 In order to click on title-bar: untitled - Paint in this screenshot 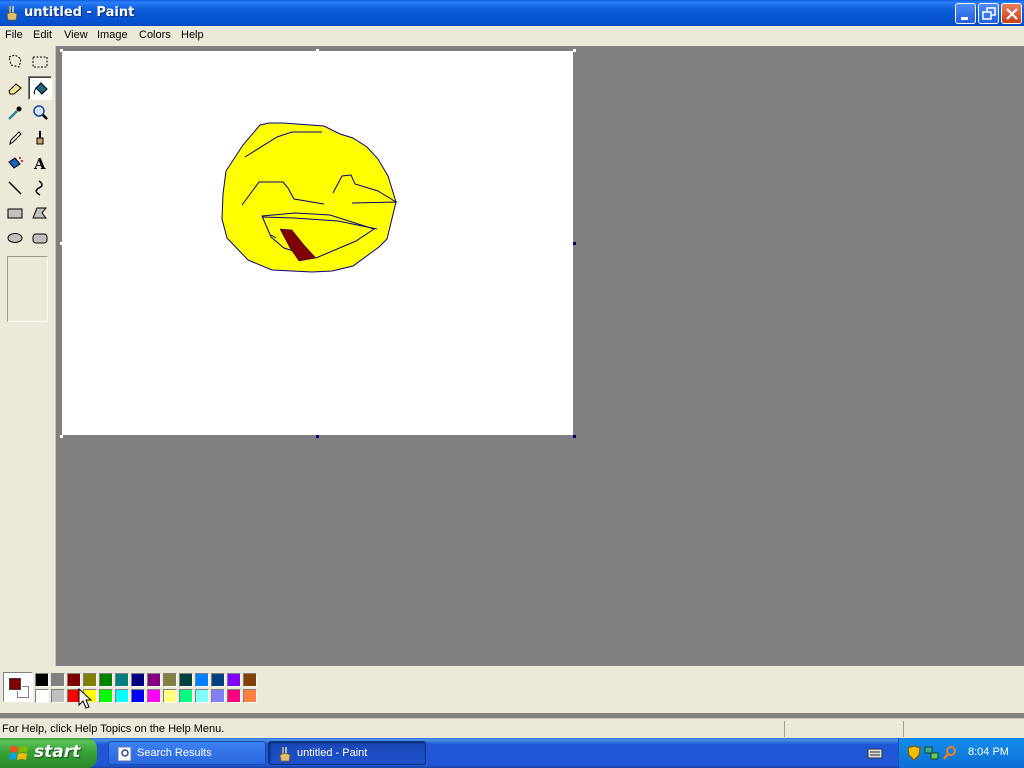, I will do `click(512, 13)`.